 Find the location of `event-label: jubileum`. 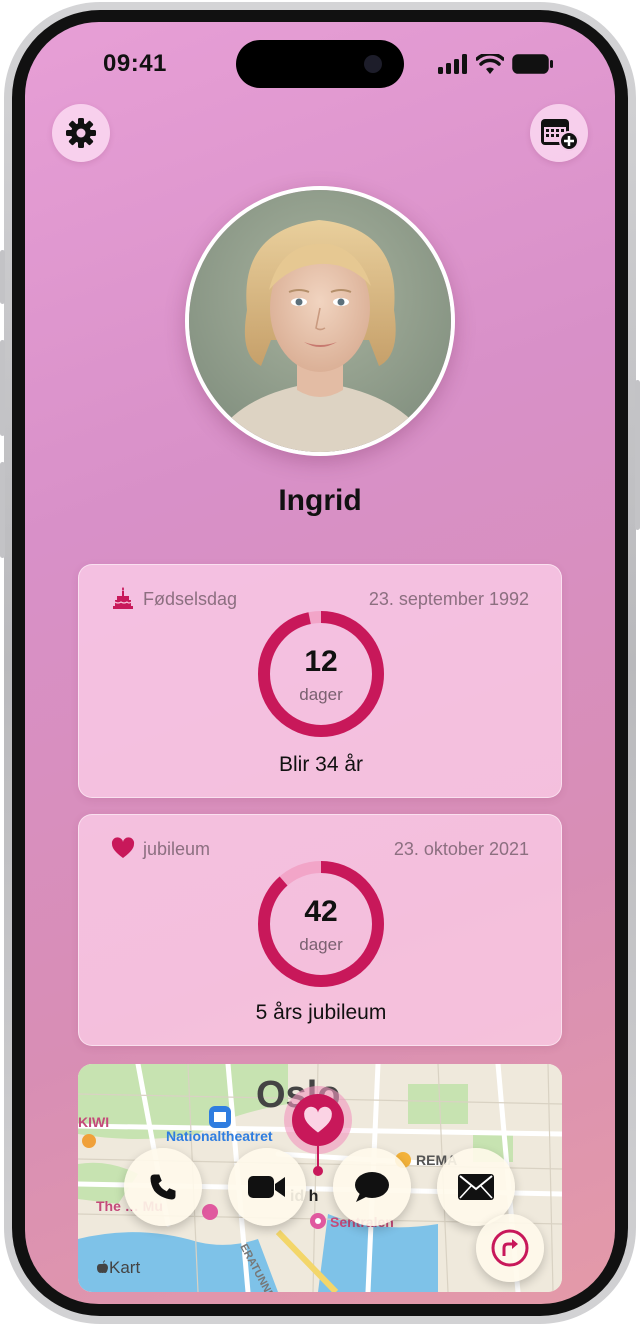

event-label: jubileum is located at coordinates (177, 849).